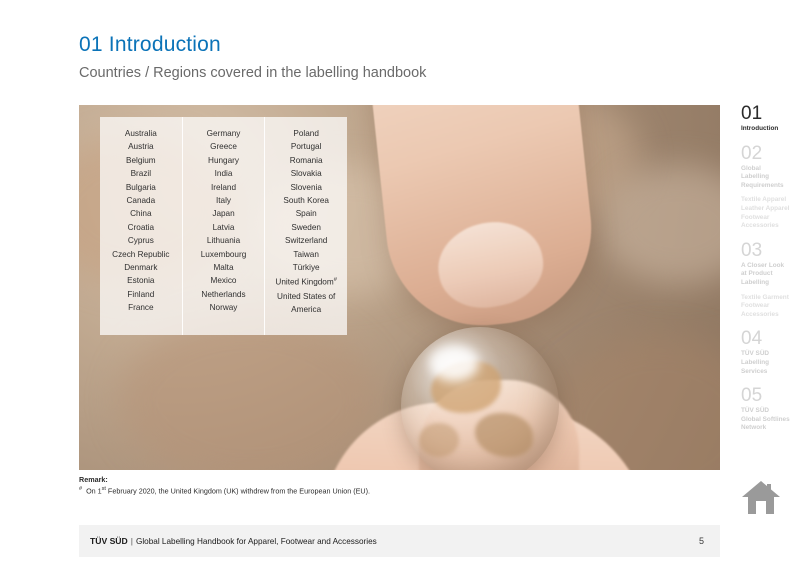 The width and height of the screenshot is (802, 567). Describe the element at coordinates (223, 294) in the screenshot. I see `country-item: Netherlands` at that location.